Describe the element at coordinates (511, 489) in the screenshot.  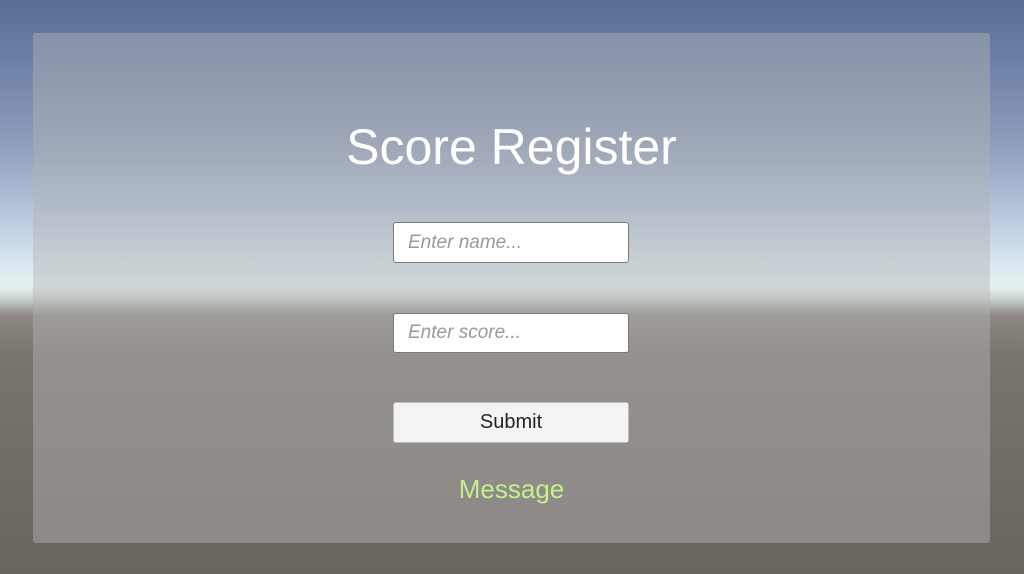
I see `status-message: Message` at that location.